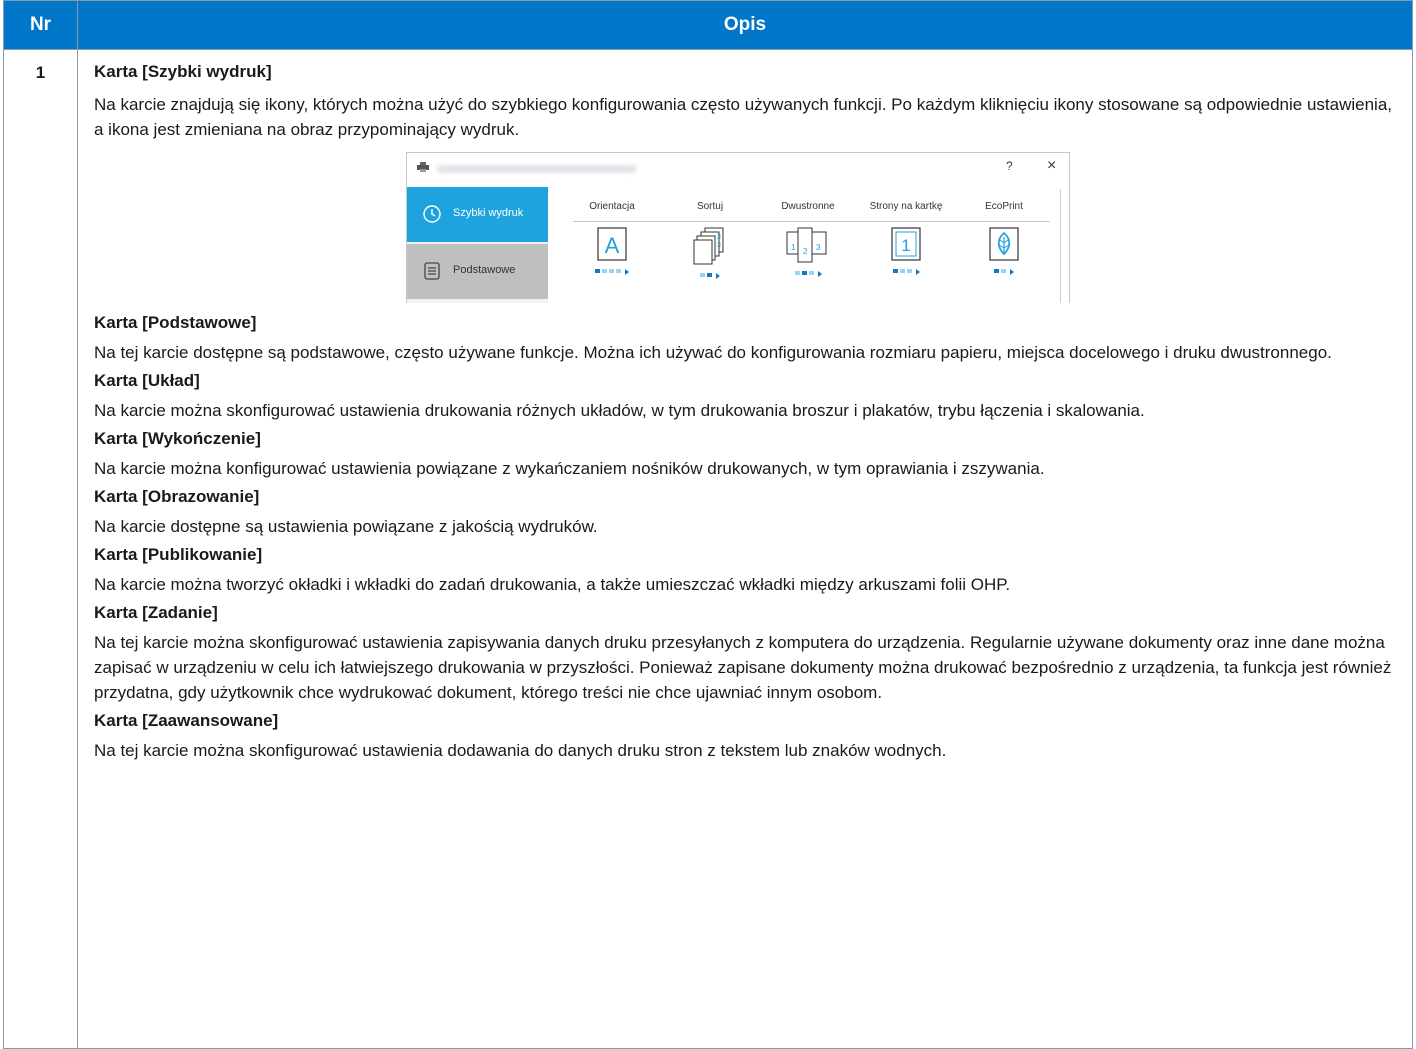 The height and width of the screenshot is (1049, 1416). Describe the element at coordinates (488, 213) in the screenshot. I see `tab-label: Szybki wydruk` at that location.